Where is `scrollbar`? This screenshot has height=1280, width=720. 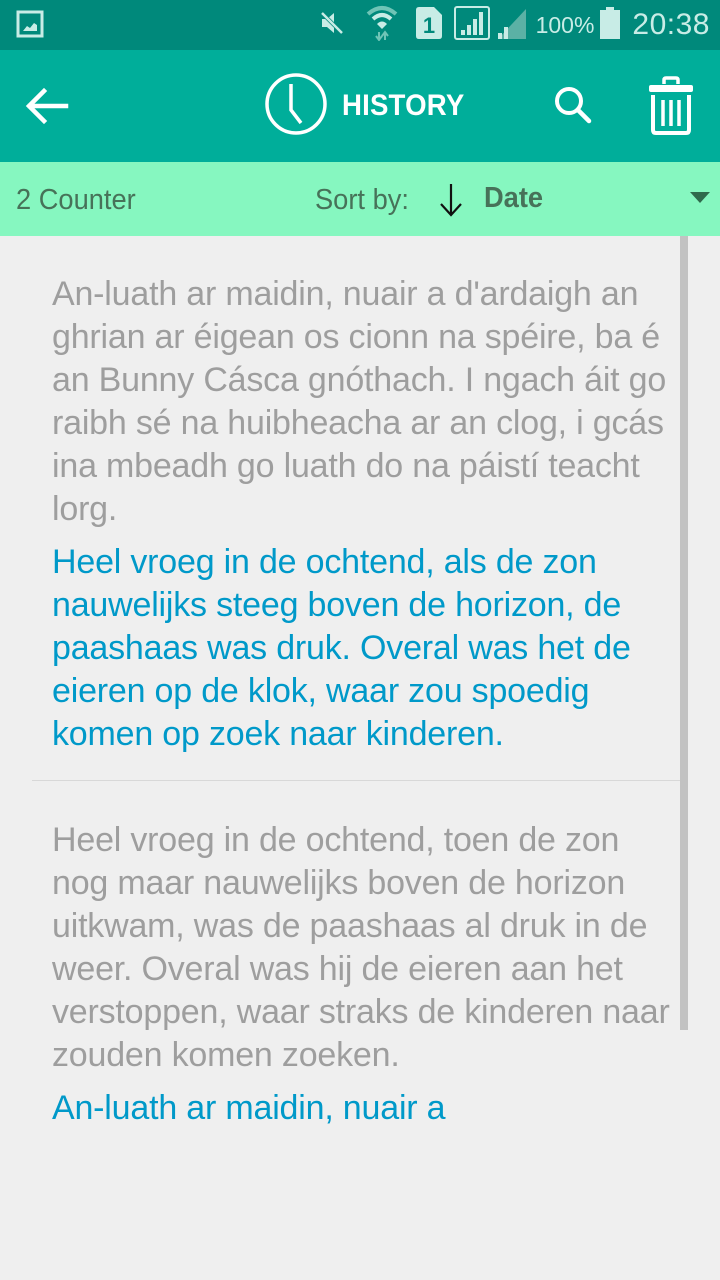 scrollbar is located at coordinates (684, 633).